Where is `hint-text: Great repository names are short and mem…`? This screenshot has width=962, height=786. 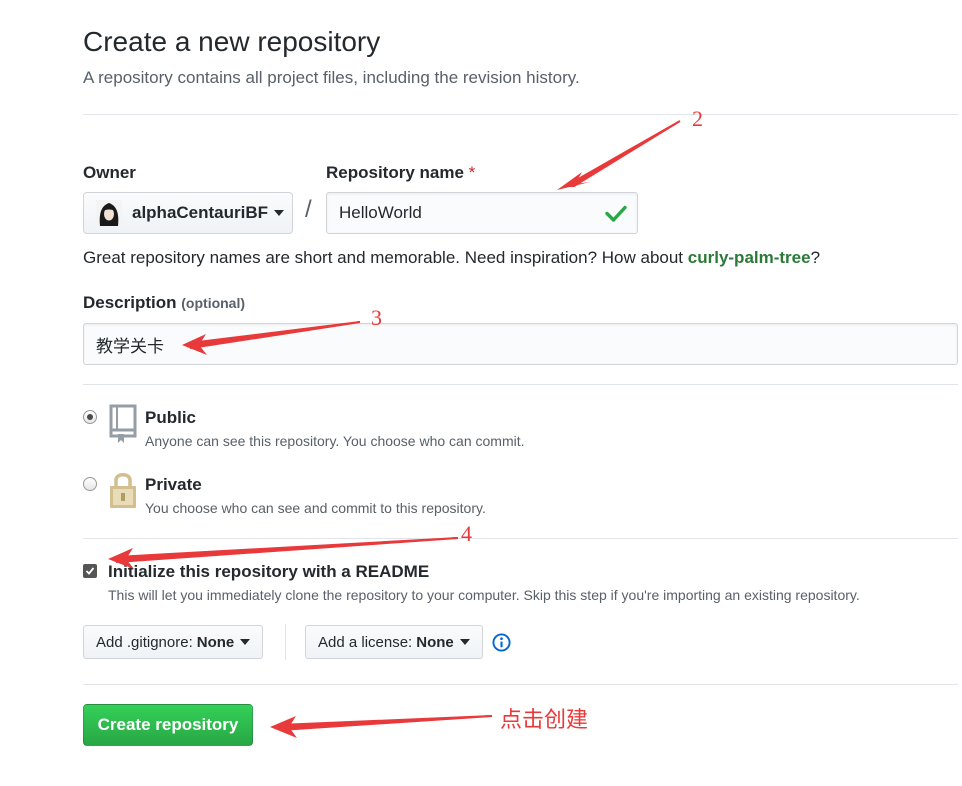
hint-text: Great repository names are short and mem… is located at coordinates (385, 257).